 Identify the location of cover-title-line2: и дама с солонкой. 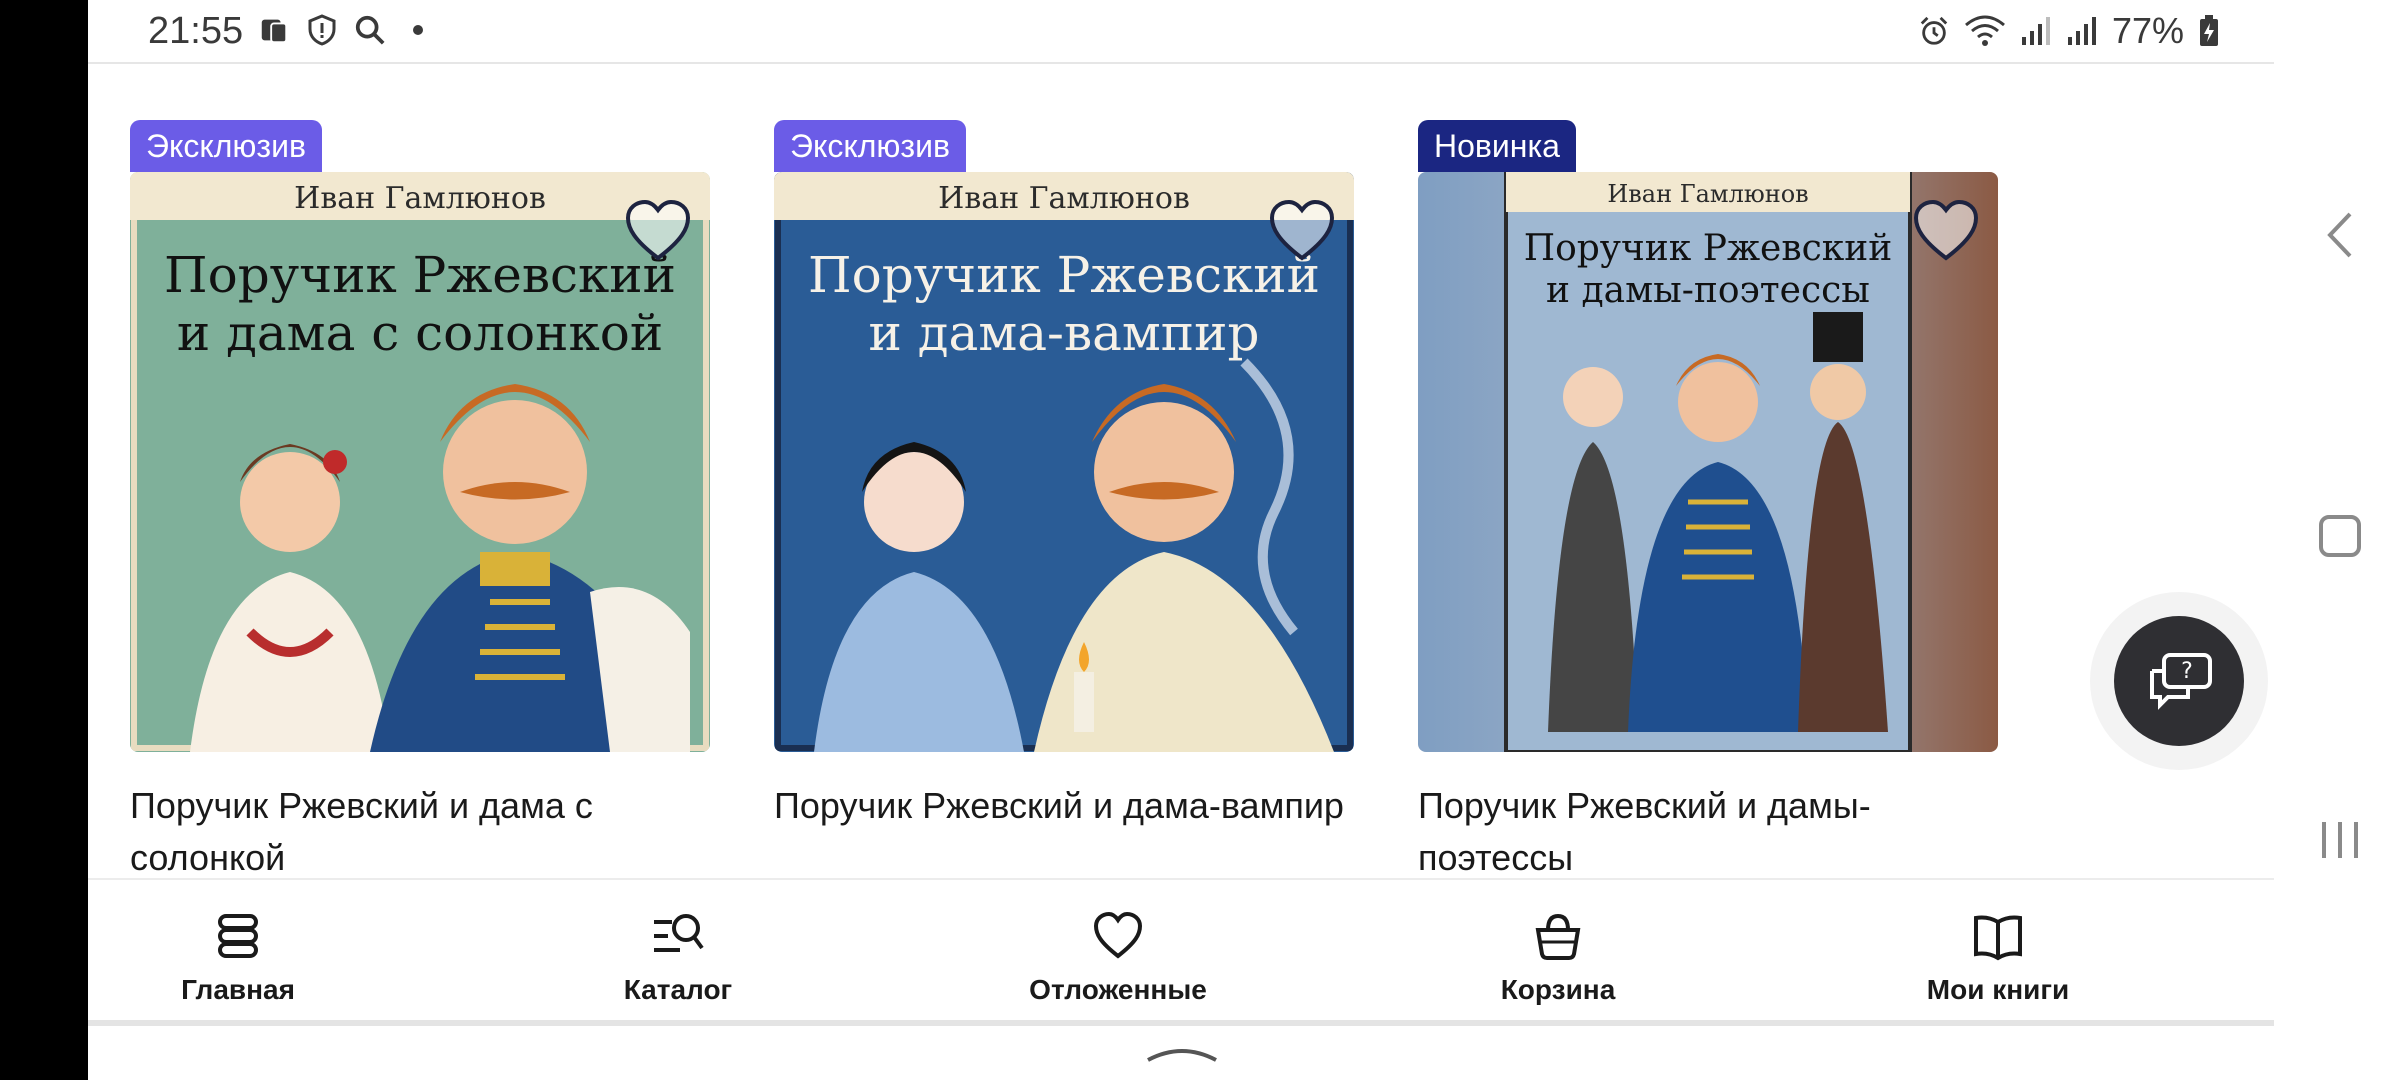
(420, 333).